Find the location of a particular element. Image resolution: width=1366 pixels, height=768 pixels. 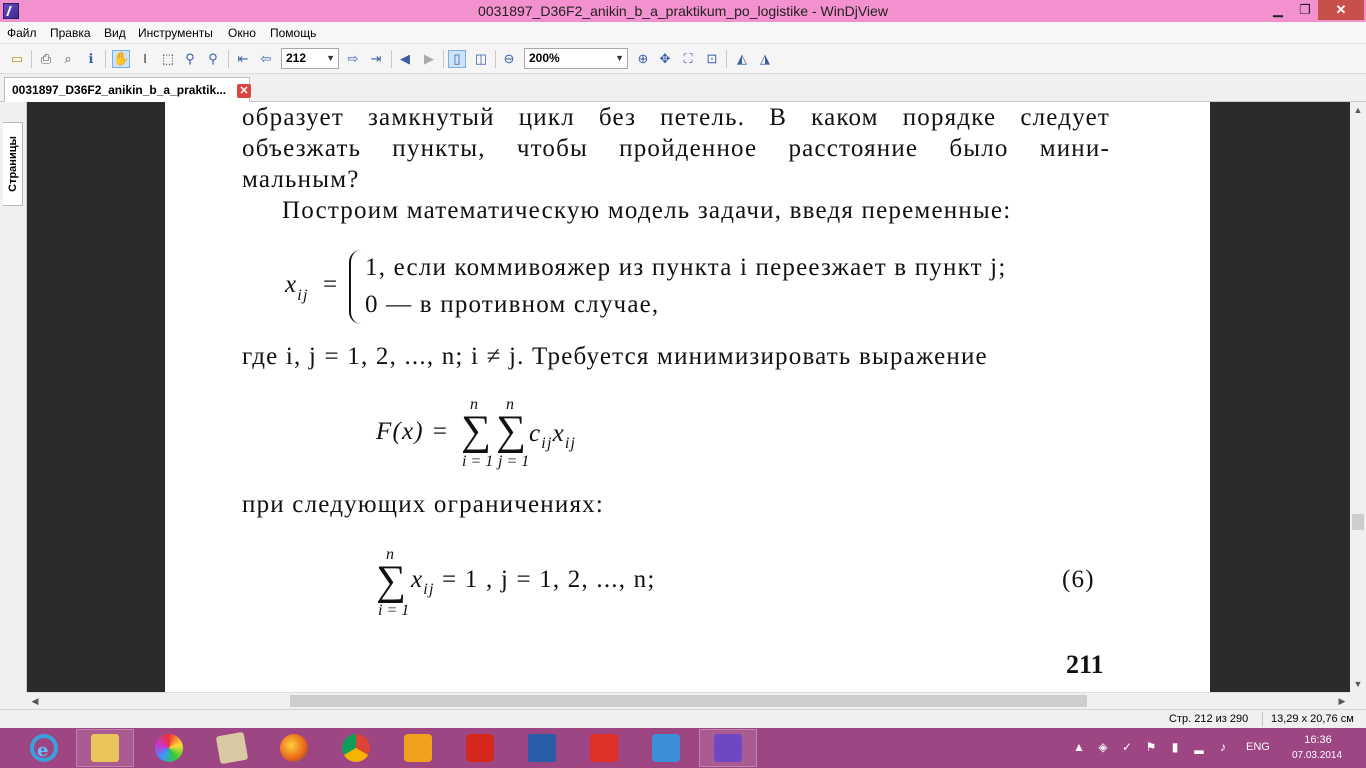

adobe-reader-icon is located at coordinates (480, 748).